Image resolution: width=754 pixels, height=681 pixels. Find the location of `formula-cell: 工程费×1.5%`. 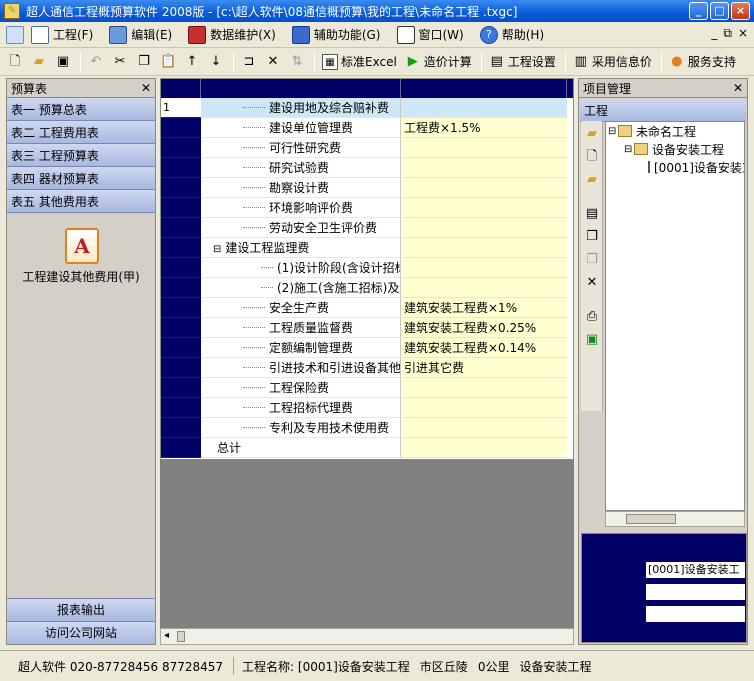

formula-cell: 工程费×1.5% is located at coordinates (484, 128).